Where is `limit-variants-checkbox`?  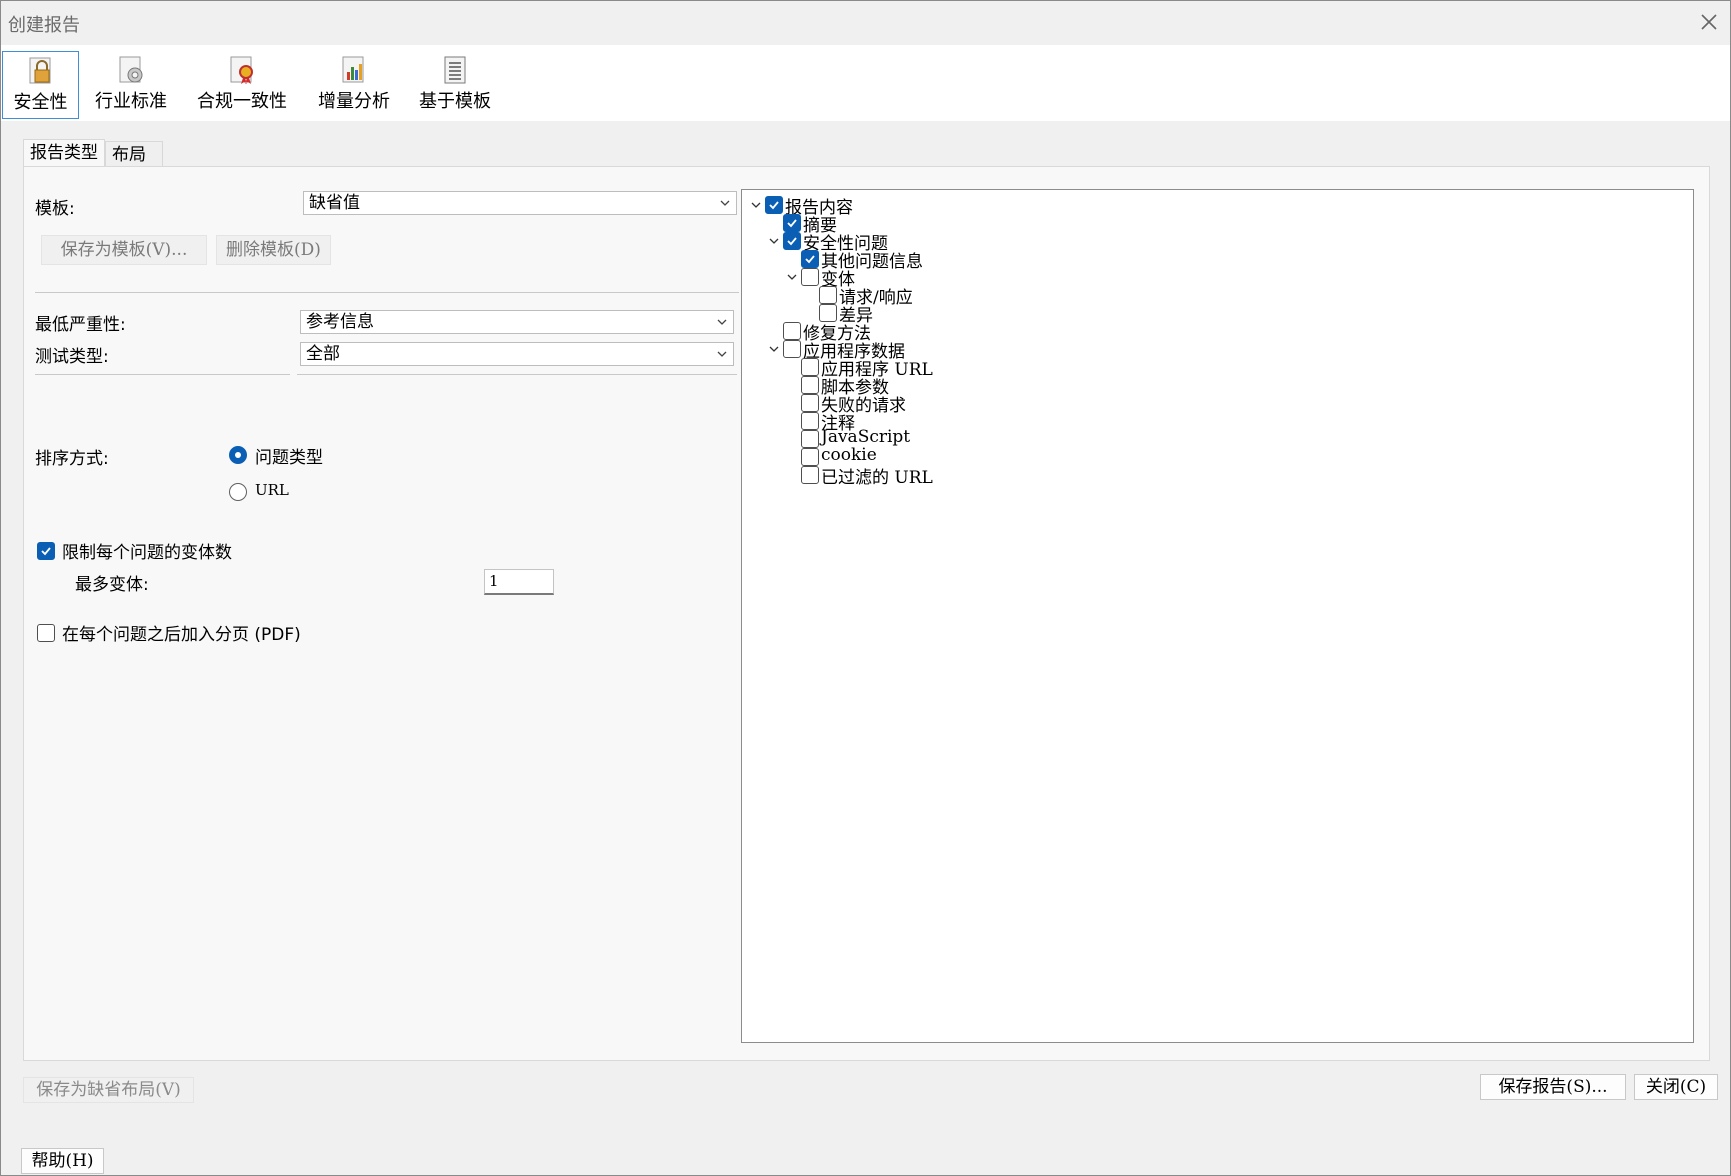 limit-variants-checkbox is located at coordinates (46, 551).